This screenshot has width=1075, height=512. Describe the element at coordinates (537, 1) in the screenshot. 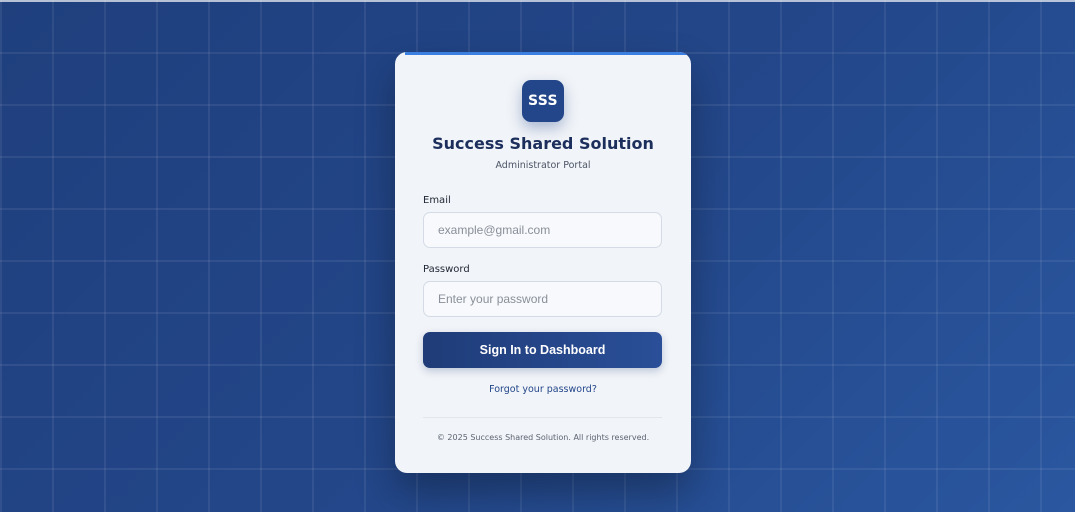

I see `top-edge` at that location.